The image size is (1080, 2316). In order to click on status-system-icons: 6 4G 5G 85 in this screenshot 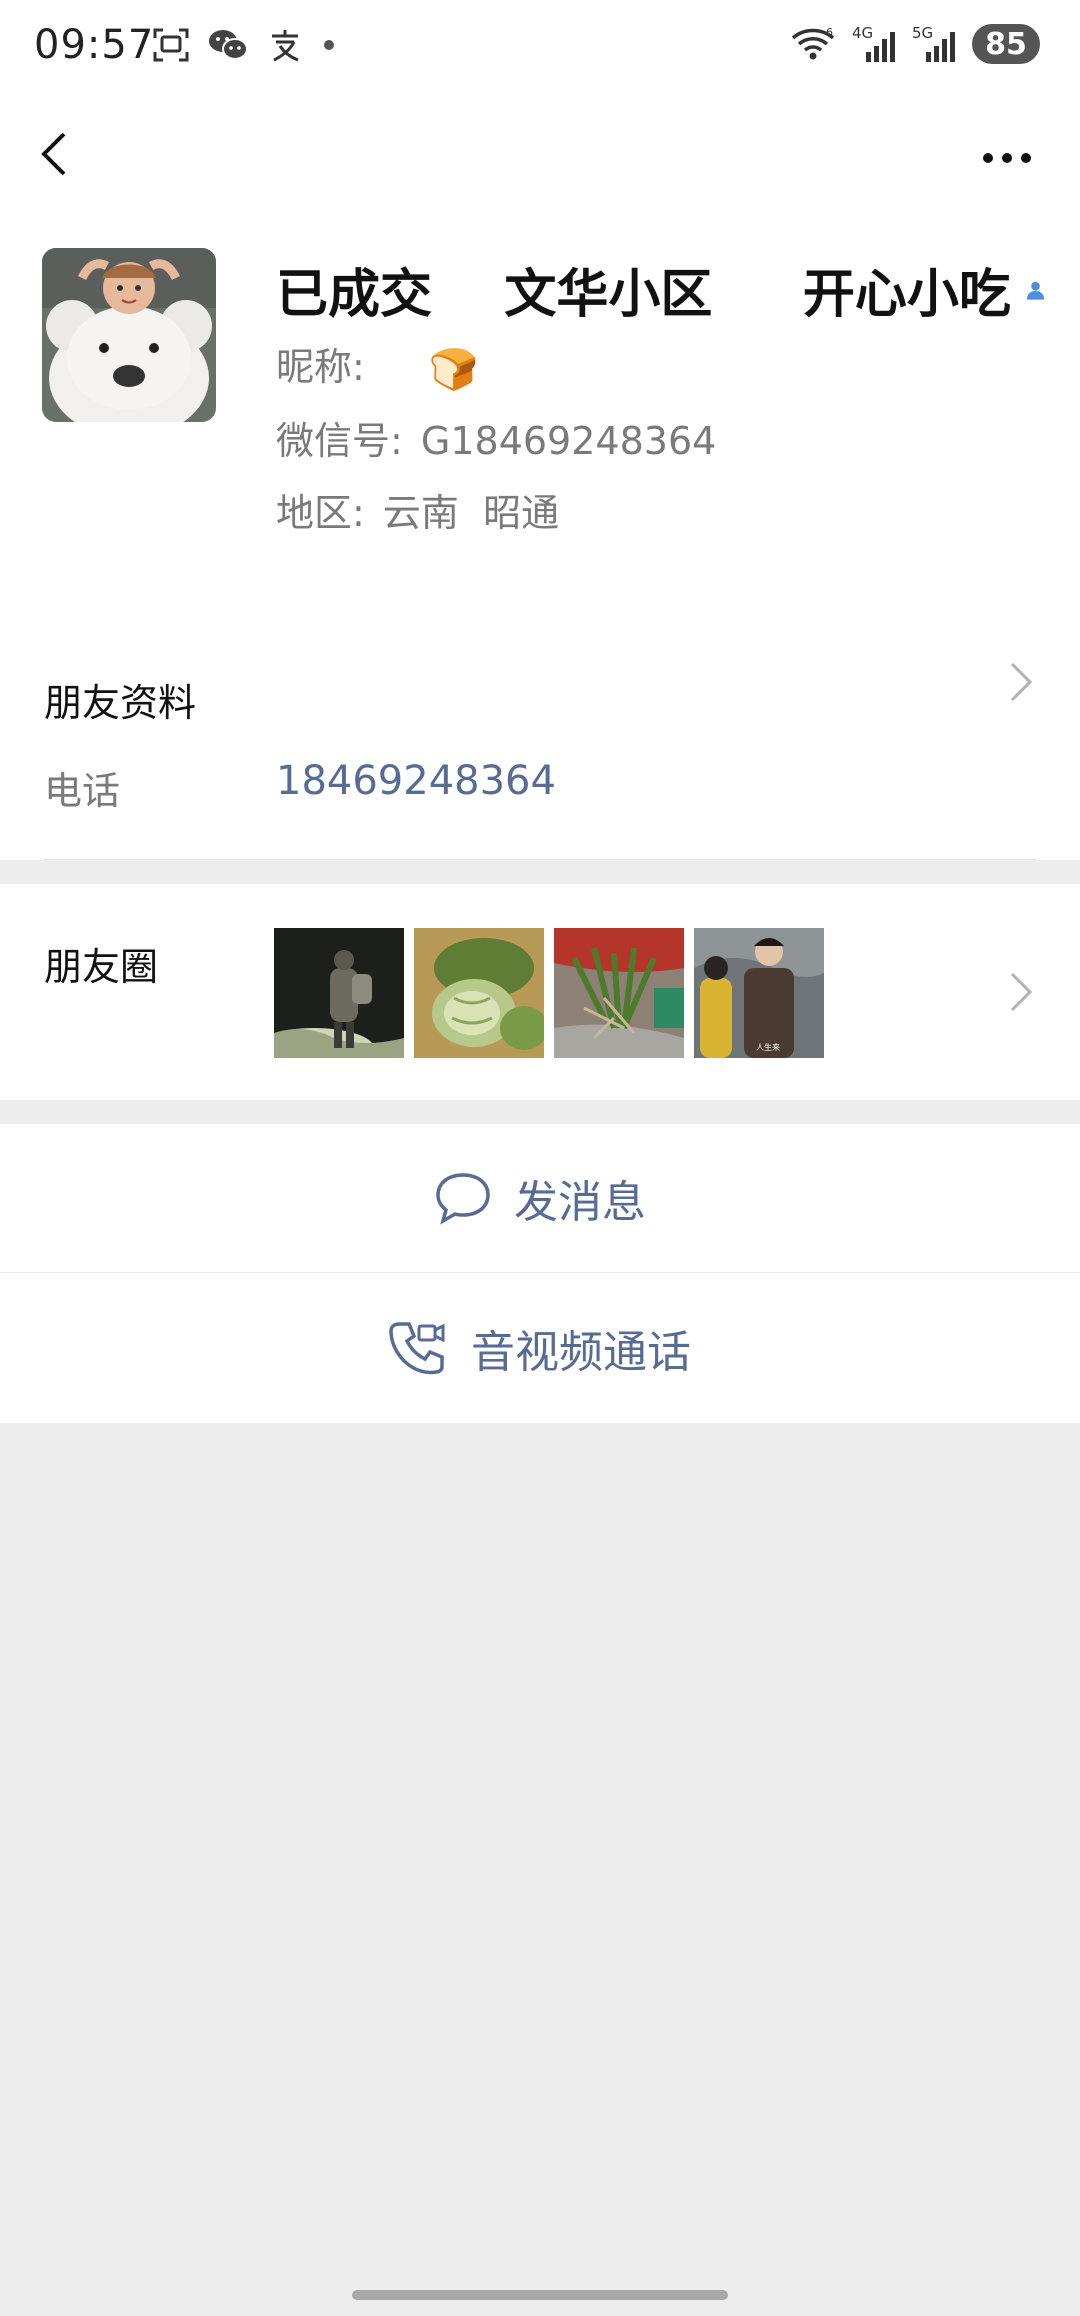, I will do `click(915, 44)`.